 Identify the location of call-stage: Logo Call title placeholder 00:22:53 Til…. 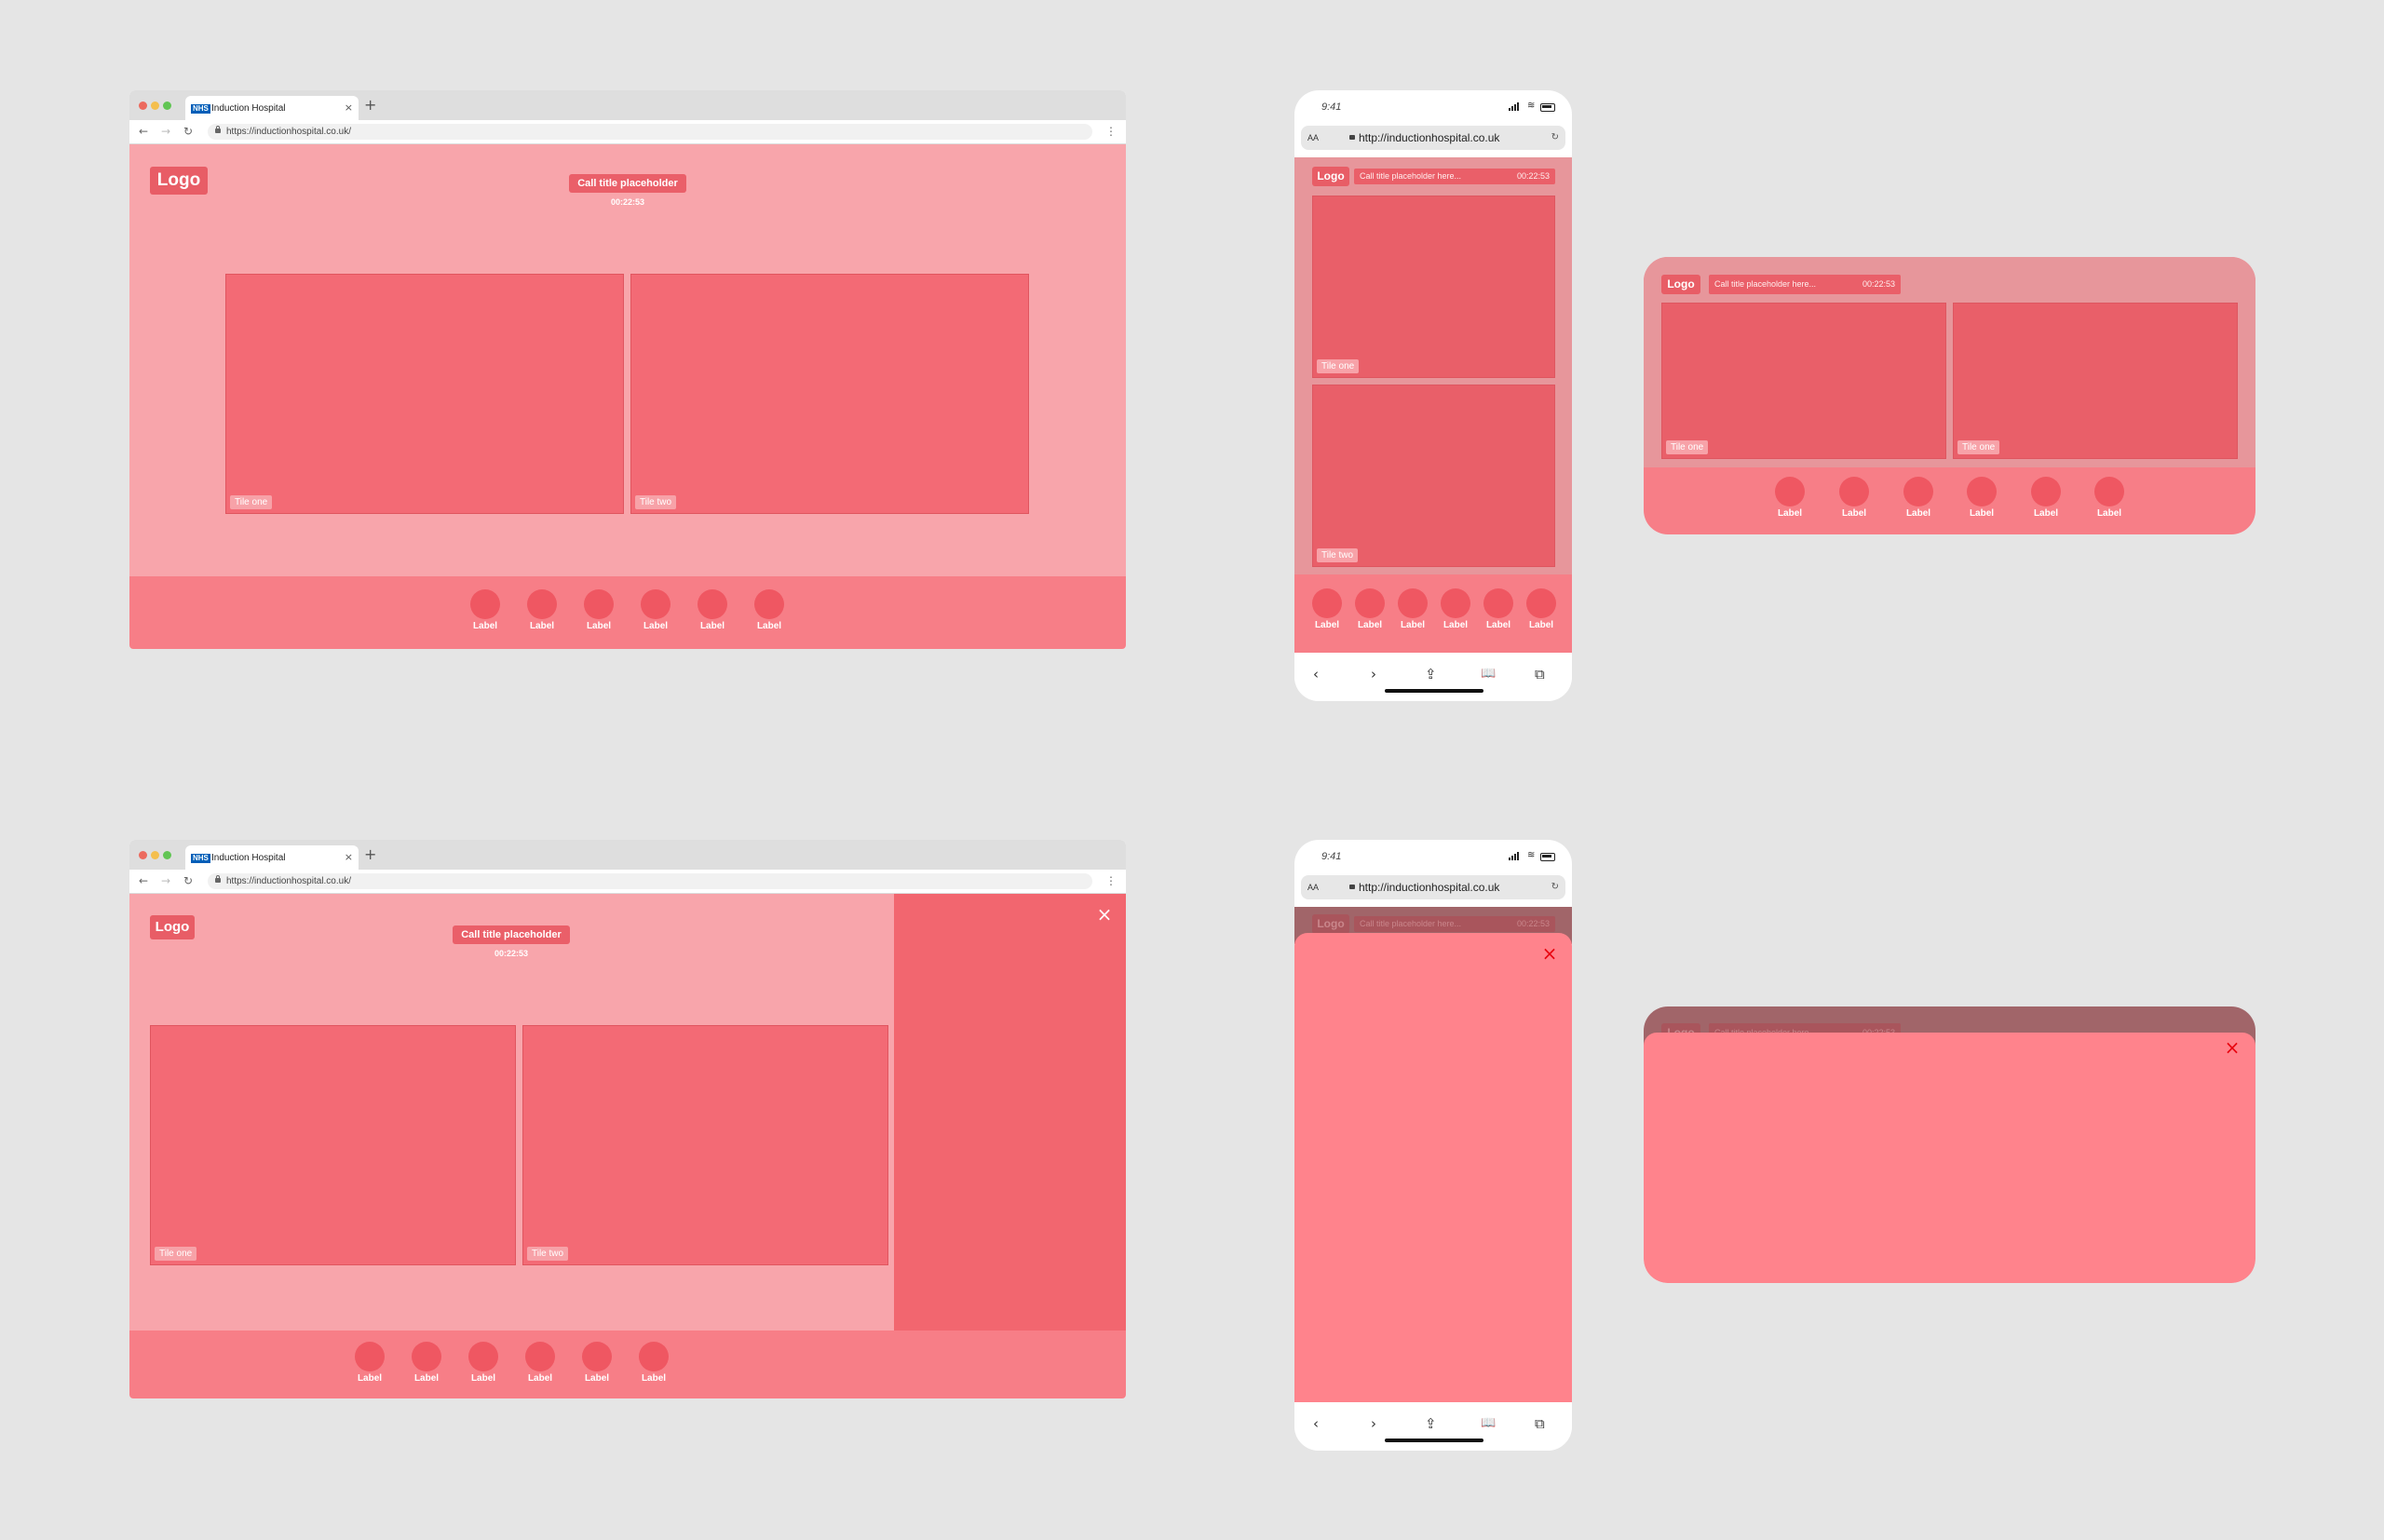
(627, 1113).